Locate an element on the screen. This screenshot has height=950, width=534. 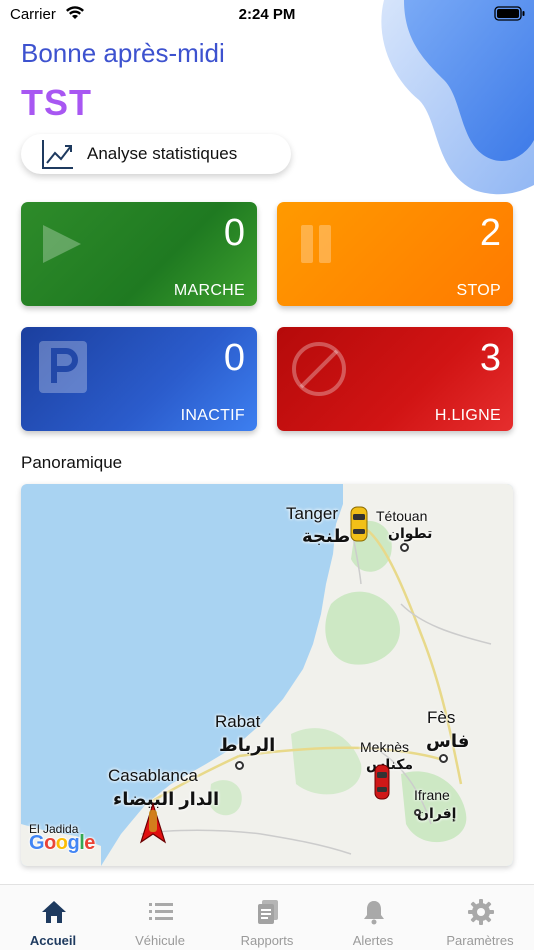
map-dot-fes is located at coordinates (443, 758).